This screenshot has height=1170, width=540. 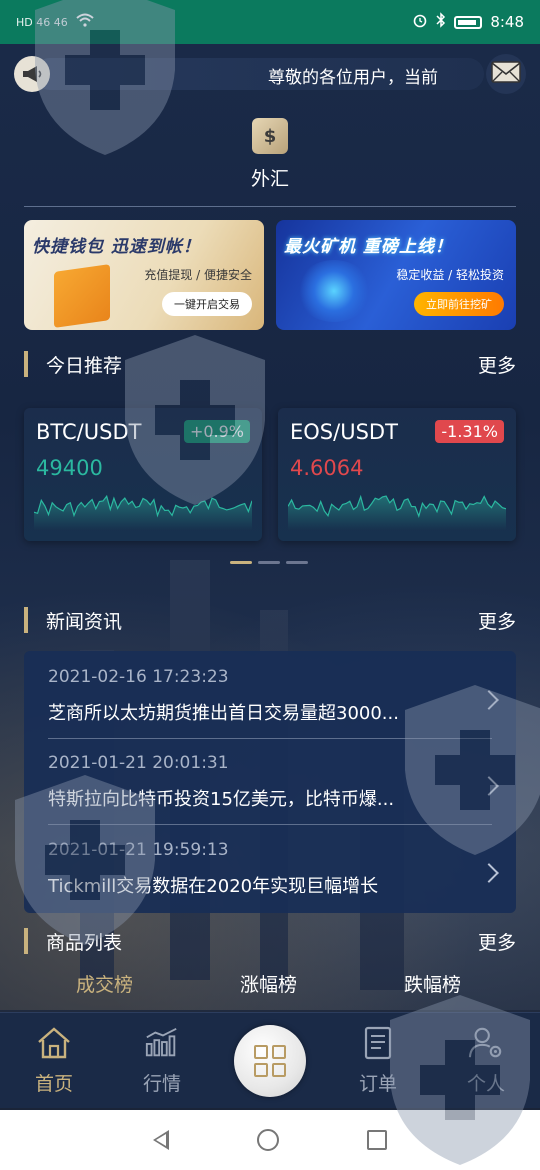 I want to click on bluetooth-icon, so click(x=441, y=22).